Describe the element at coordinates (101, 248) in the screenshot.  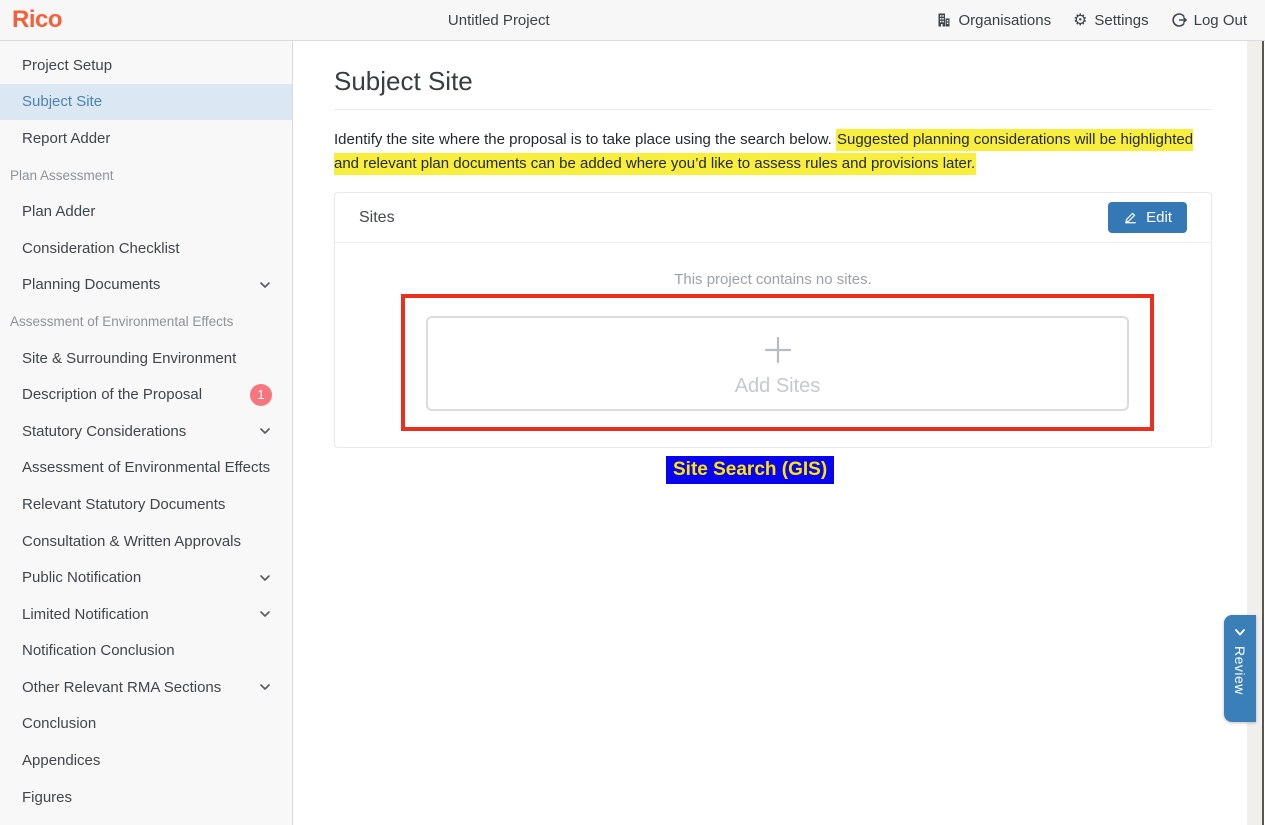
I see `sidebar-item-label: Consideration Checklist` at that location.